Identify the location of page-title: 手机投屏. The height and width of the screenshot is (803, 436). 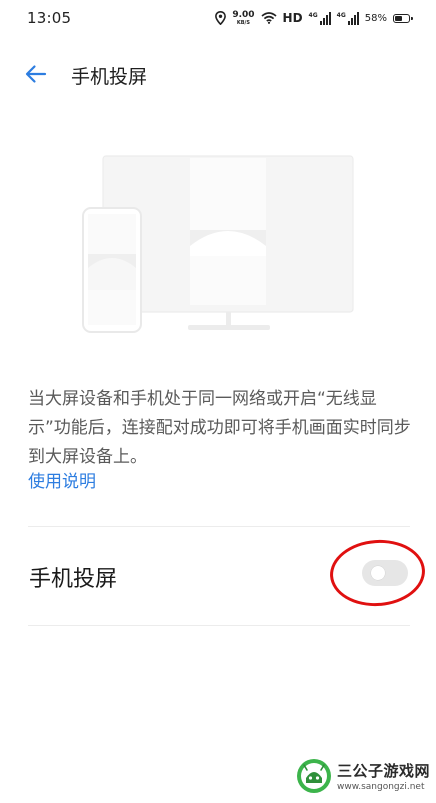
(109, 77).